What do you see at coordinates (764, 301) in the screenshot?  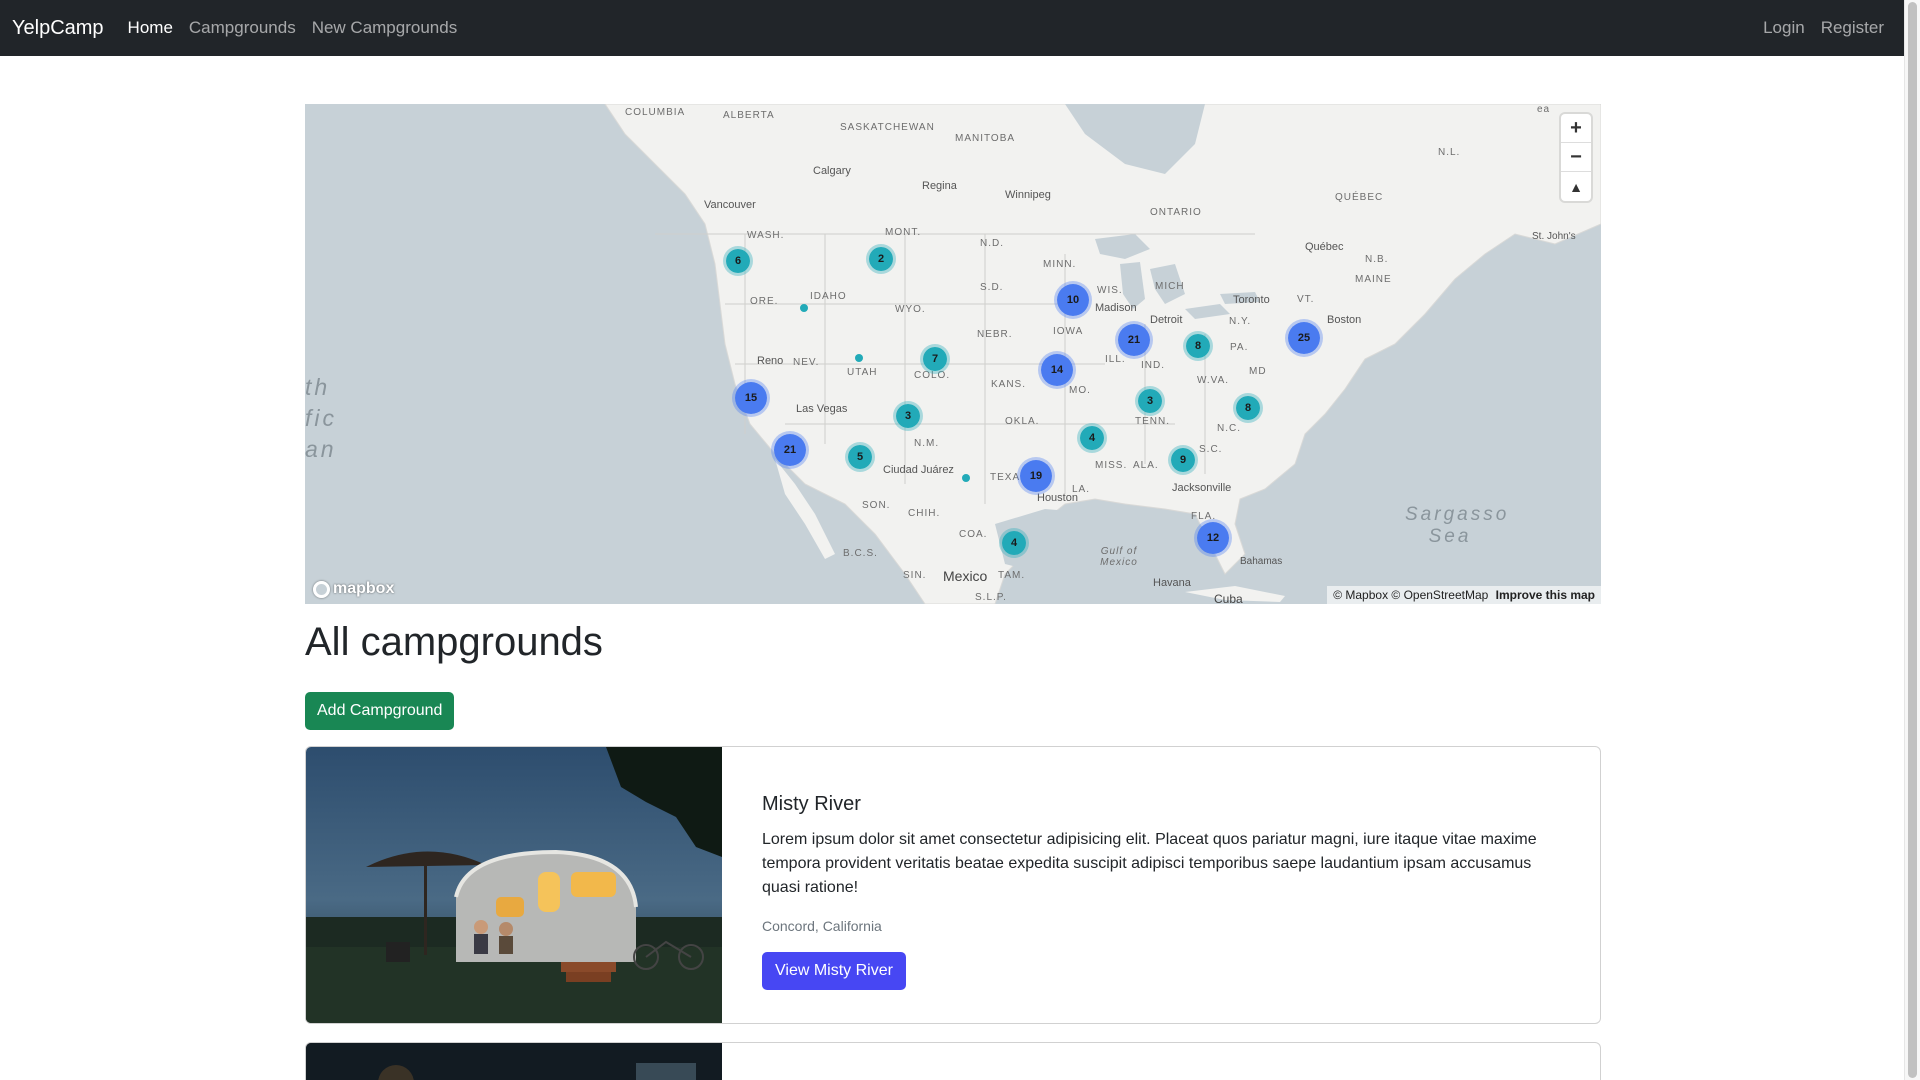 I see `map-label: ORE.` at bounding box center [764, 301].